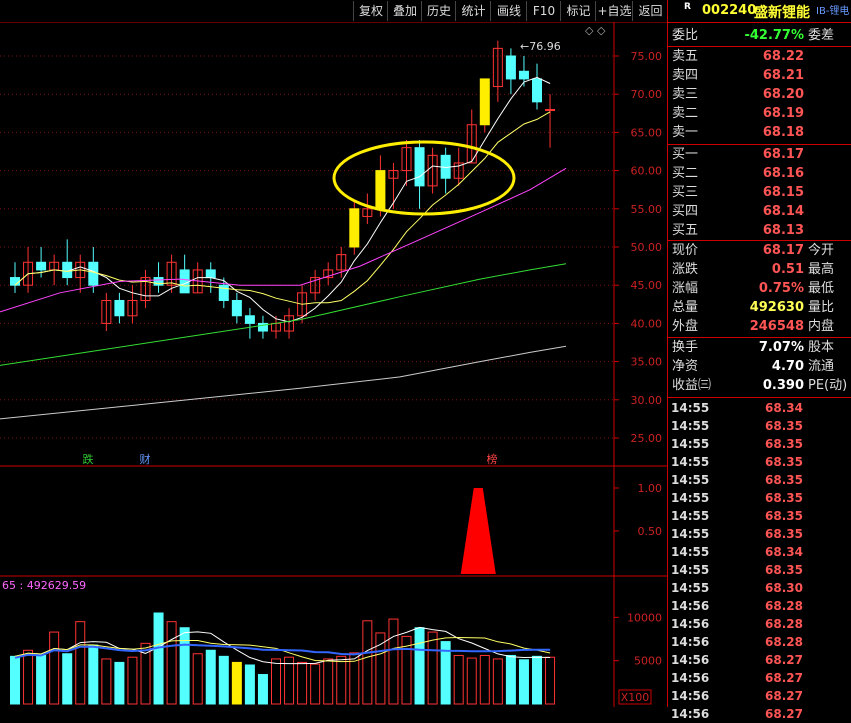 This screenshot has height=723, width=851. Describe the element at coordinates (759, 94) in the screenshot. I see `sell-row: 卖三 68.20` at that location.